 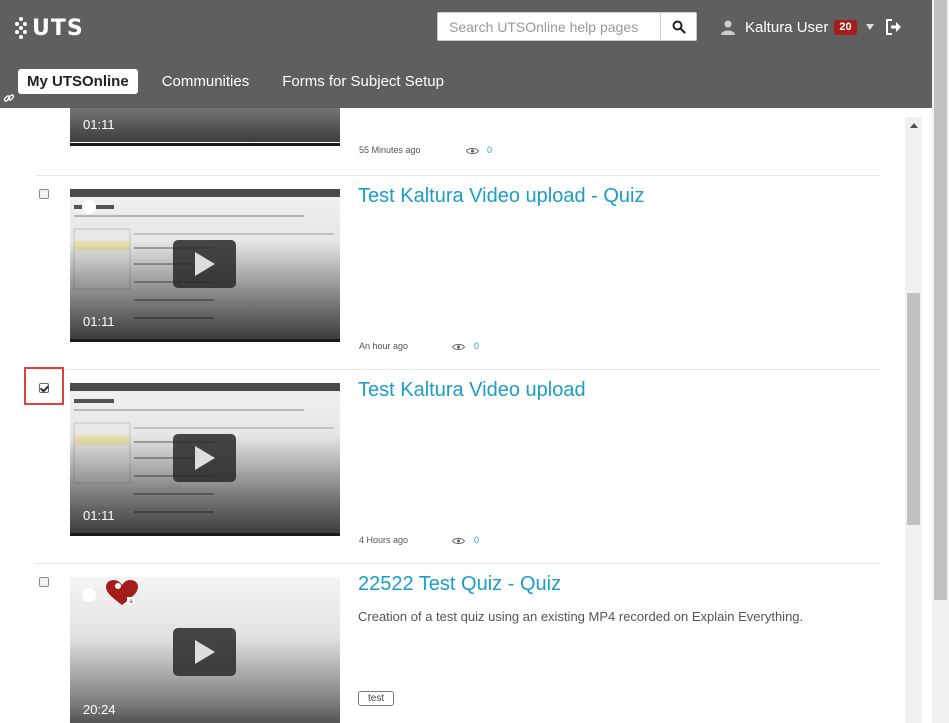 I want to click on video-duration: 20:24, so click(x=99, y=709).